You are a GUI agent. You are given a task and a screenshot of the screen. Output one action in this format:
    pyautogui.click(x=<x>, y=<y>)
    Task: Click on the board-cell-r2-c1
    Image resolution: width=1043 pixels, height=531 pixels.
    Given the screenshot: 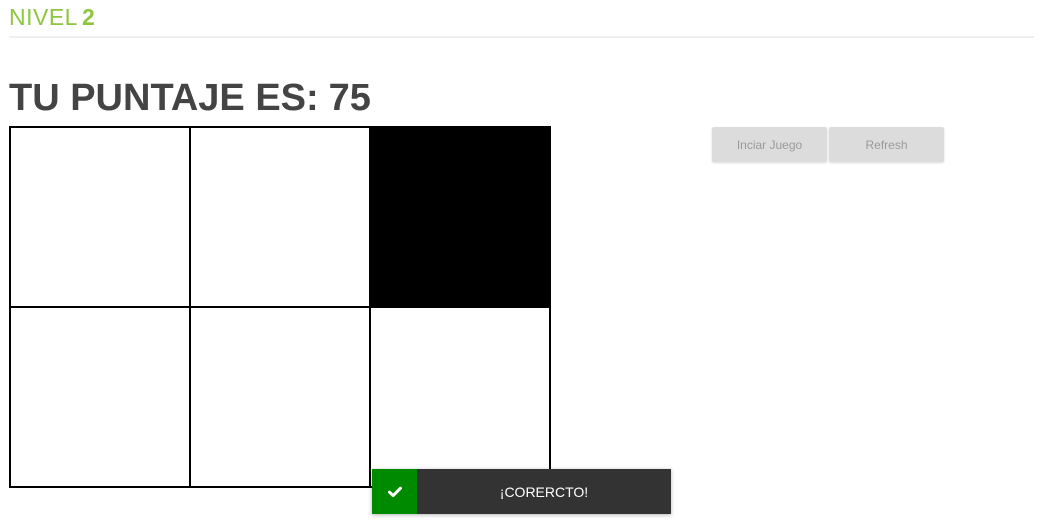 What is the action you would take?
    pyautogui.click(x=100, y=397)
    